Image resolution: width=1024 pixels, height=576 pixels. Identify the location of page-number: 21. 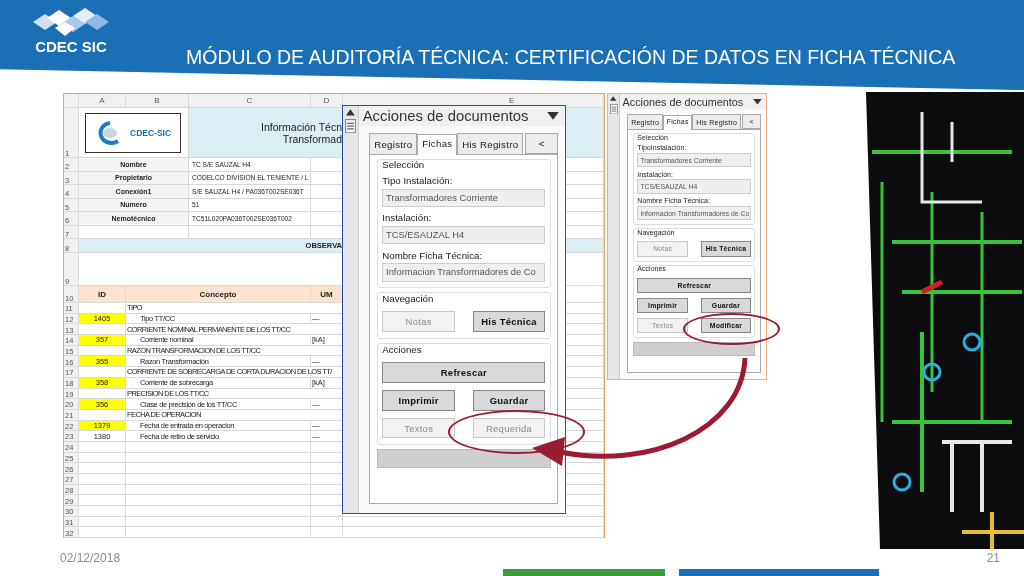
(993, 558).